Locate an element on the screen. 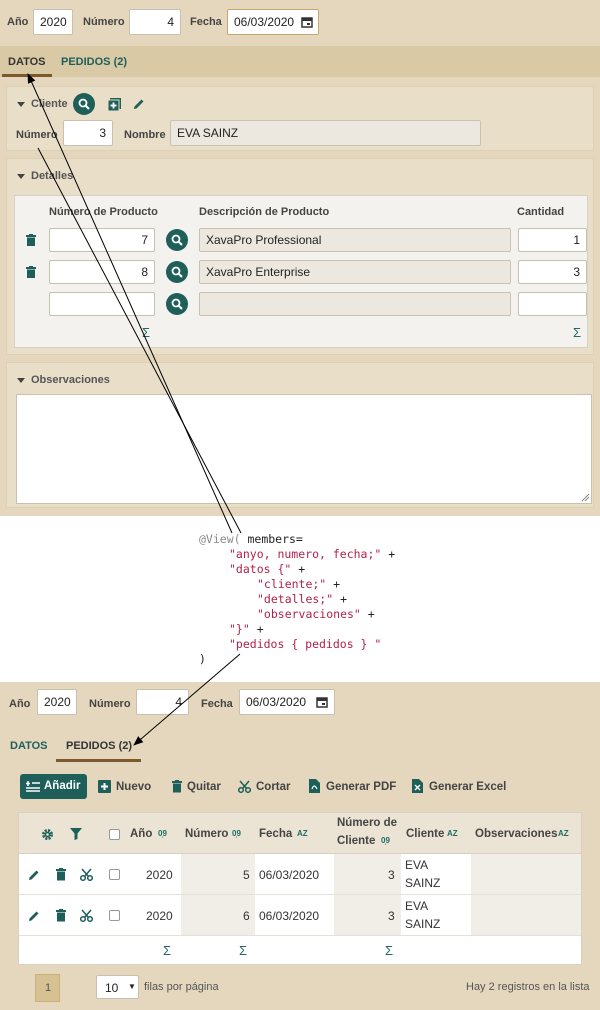 The height and width of the screenshot is (1010, 600). col-numero: Número is located at coordinates (206, 834).